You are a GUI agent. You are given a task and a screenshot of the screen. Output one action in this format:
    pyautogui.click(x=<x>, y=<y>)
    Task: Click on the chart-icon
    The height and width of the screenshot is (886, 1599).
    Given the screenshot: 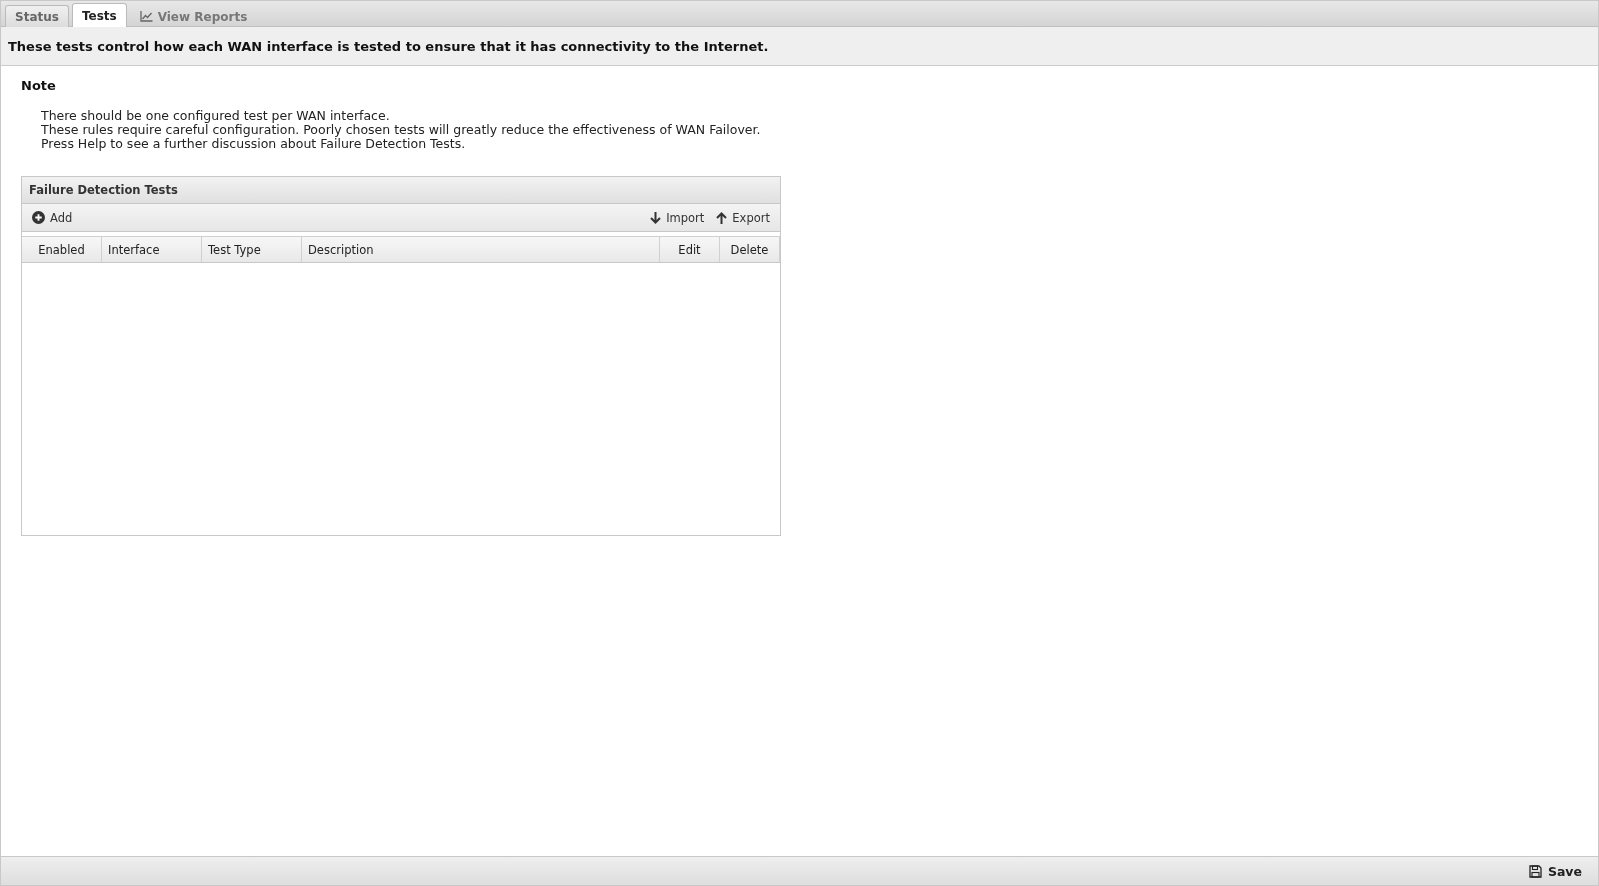 What is the action you would take?
    pyautogui.click(x=146, y=16)
    